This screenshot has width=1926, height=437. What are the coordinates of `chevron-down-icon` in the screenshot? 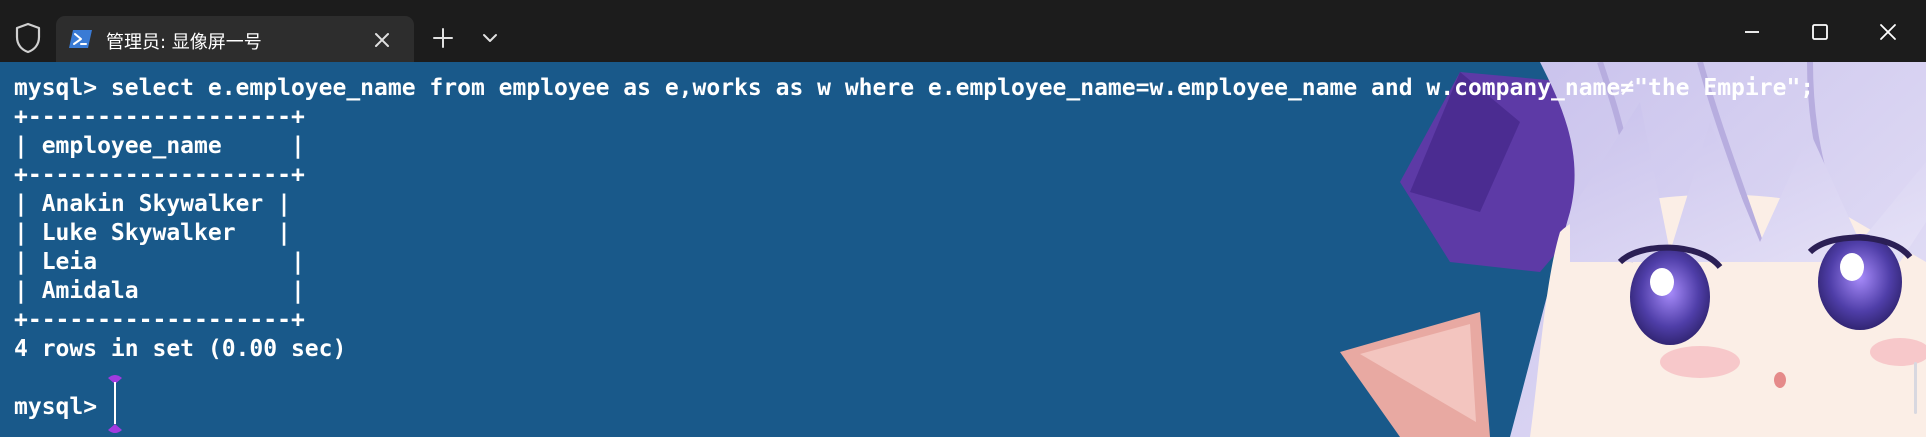 It's located at (490, 38).